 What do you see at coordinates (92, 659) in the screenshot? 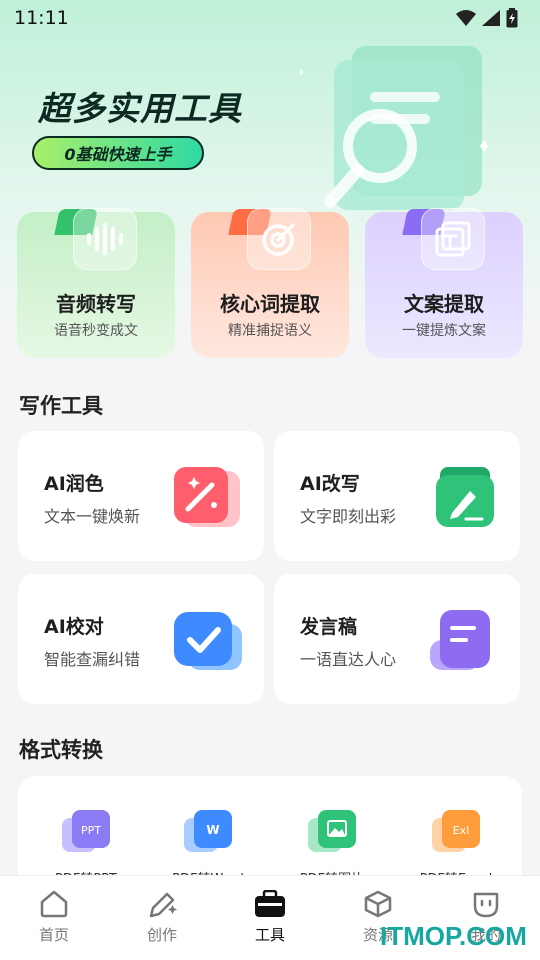
I see `tool-subtitle: 智能查漏纠错` at bounding box center [92, 659].